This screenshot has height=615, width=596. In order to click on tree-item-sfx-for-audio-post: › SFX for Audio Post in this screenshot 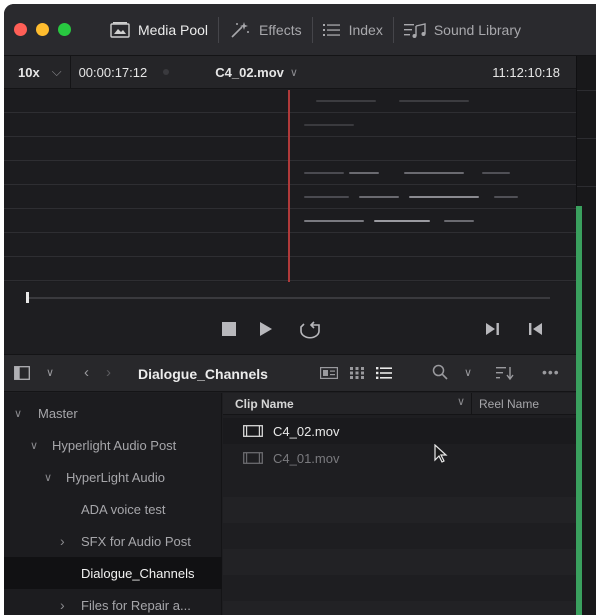, I will do `click(113, 541)`.